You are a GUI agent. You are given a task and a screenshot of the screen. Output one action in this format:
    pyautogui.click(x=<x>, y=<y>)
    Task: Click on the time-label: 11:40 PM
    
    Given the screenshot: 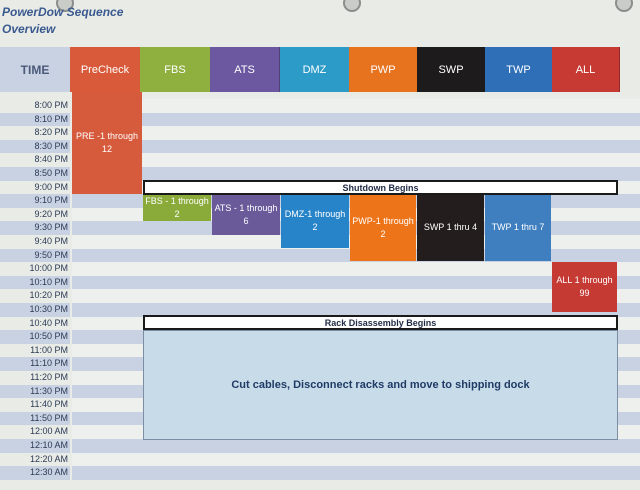 What is the action you would take?
    pyautogui.click(x=49, y=404)
    